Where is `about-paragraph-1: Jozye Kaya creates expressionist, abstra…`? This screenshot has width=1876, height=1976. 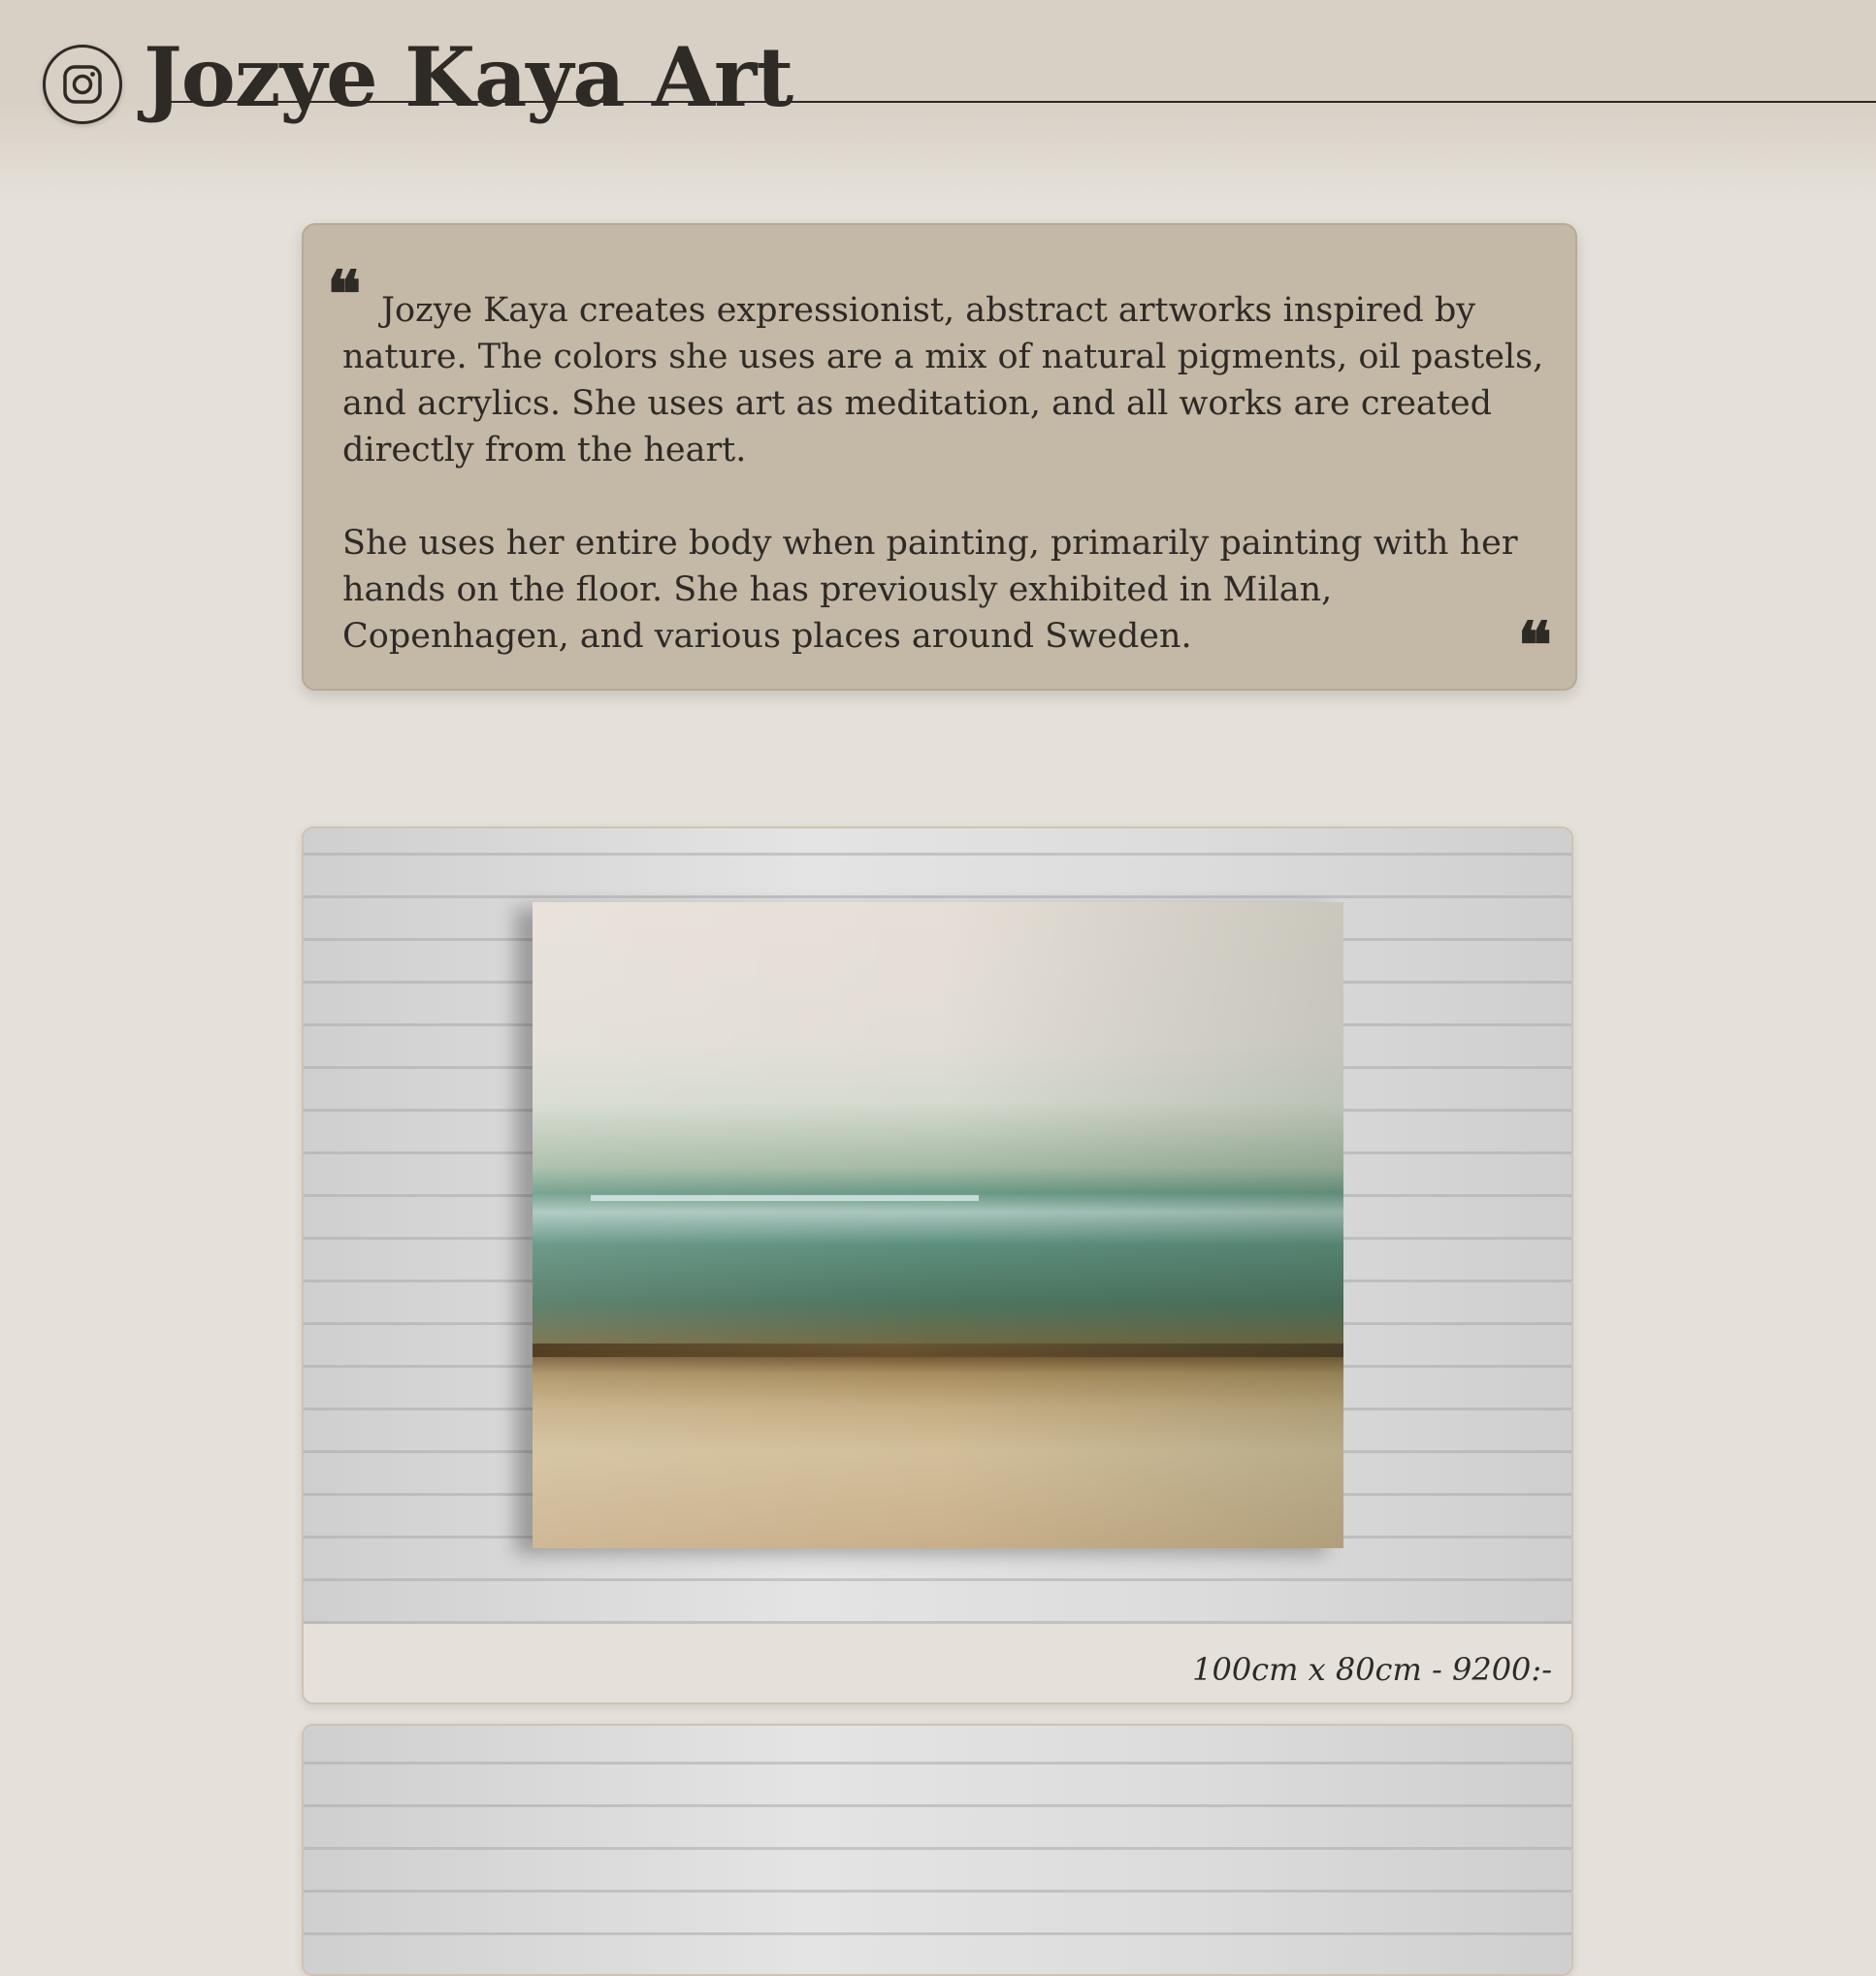
about-paragraph-1: Jozye Kaya creates expressionist, abstra… is located at coordinates (943, 380).